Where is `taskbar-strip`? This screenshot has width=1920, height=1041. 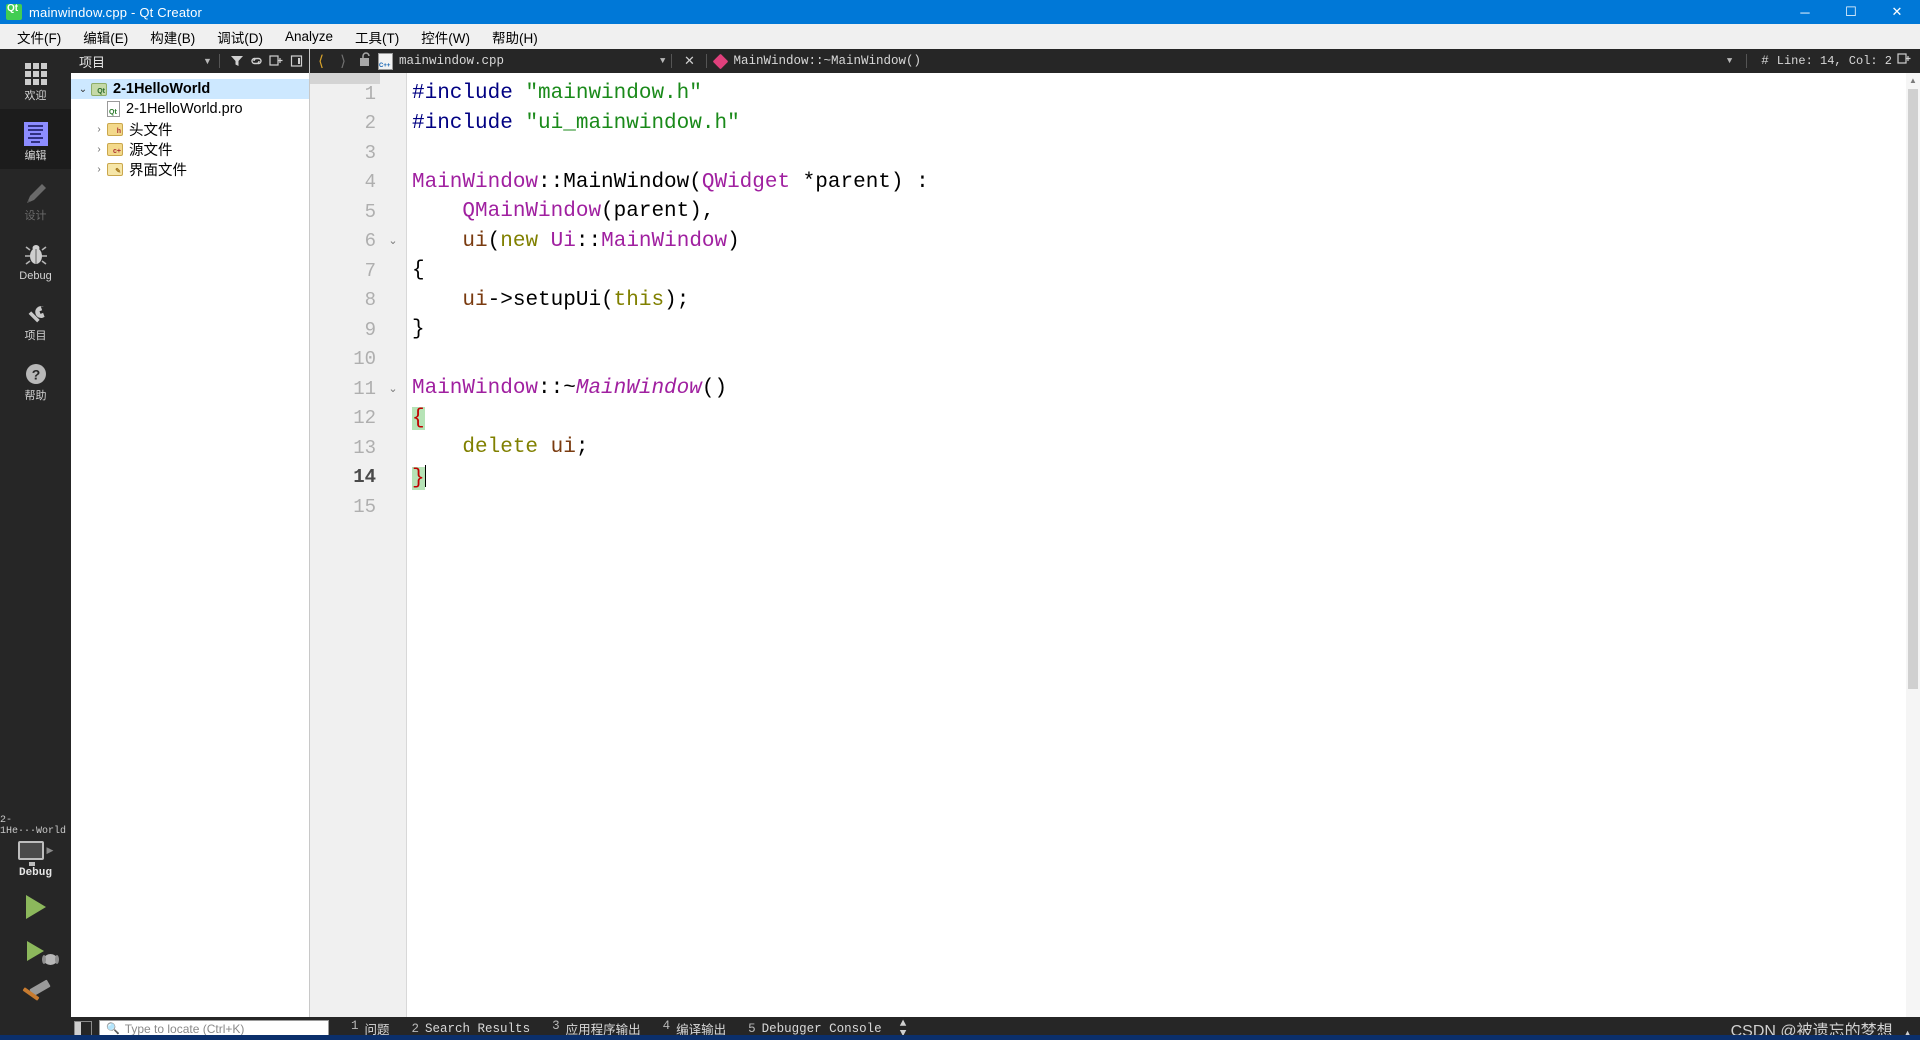 taskbar-strip is located at coordinates (960, 1037).